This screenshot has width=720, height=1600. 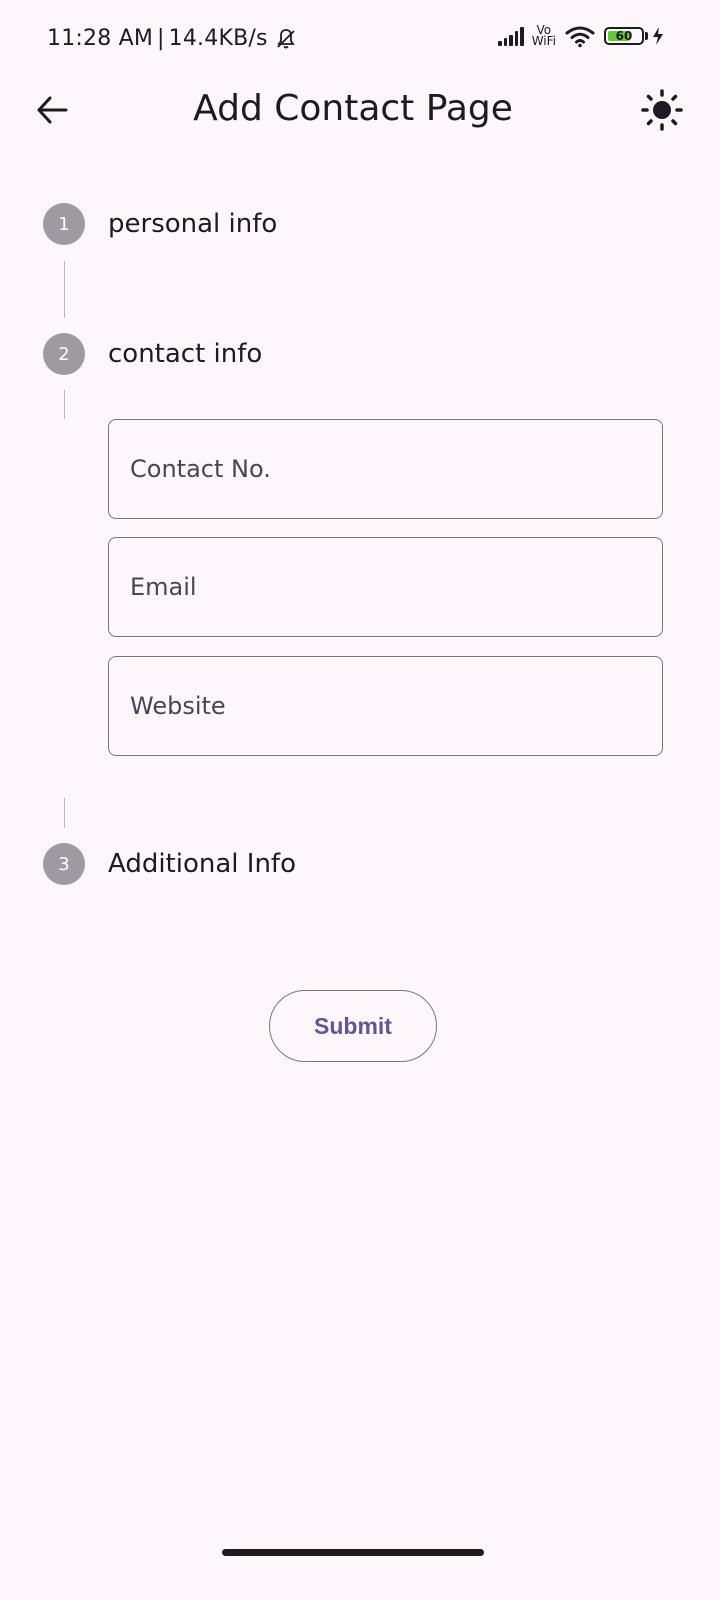 What do you see at coordinates (64, 864) in the screenshot?
I see `step-number-circle: 3` at bounding box center [64, 864].